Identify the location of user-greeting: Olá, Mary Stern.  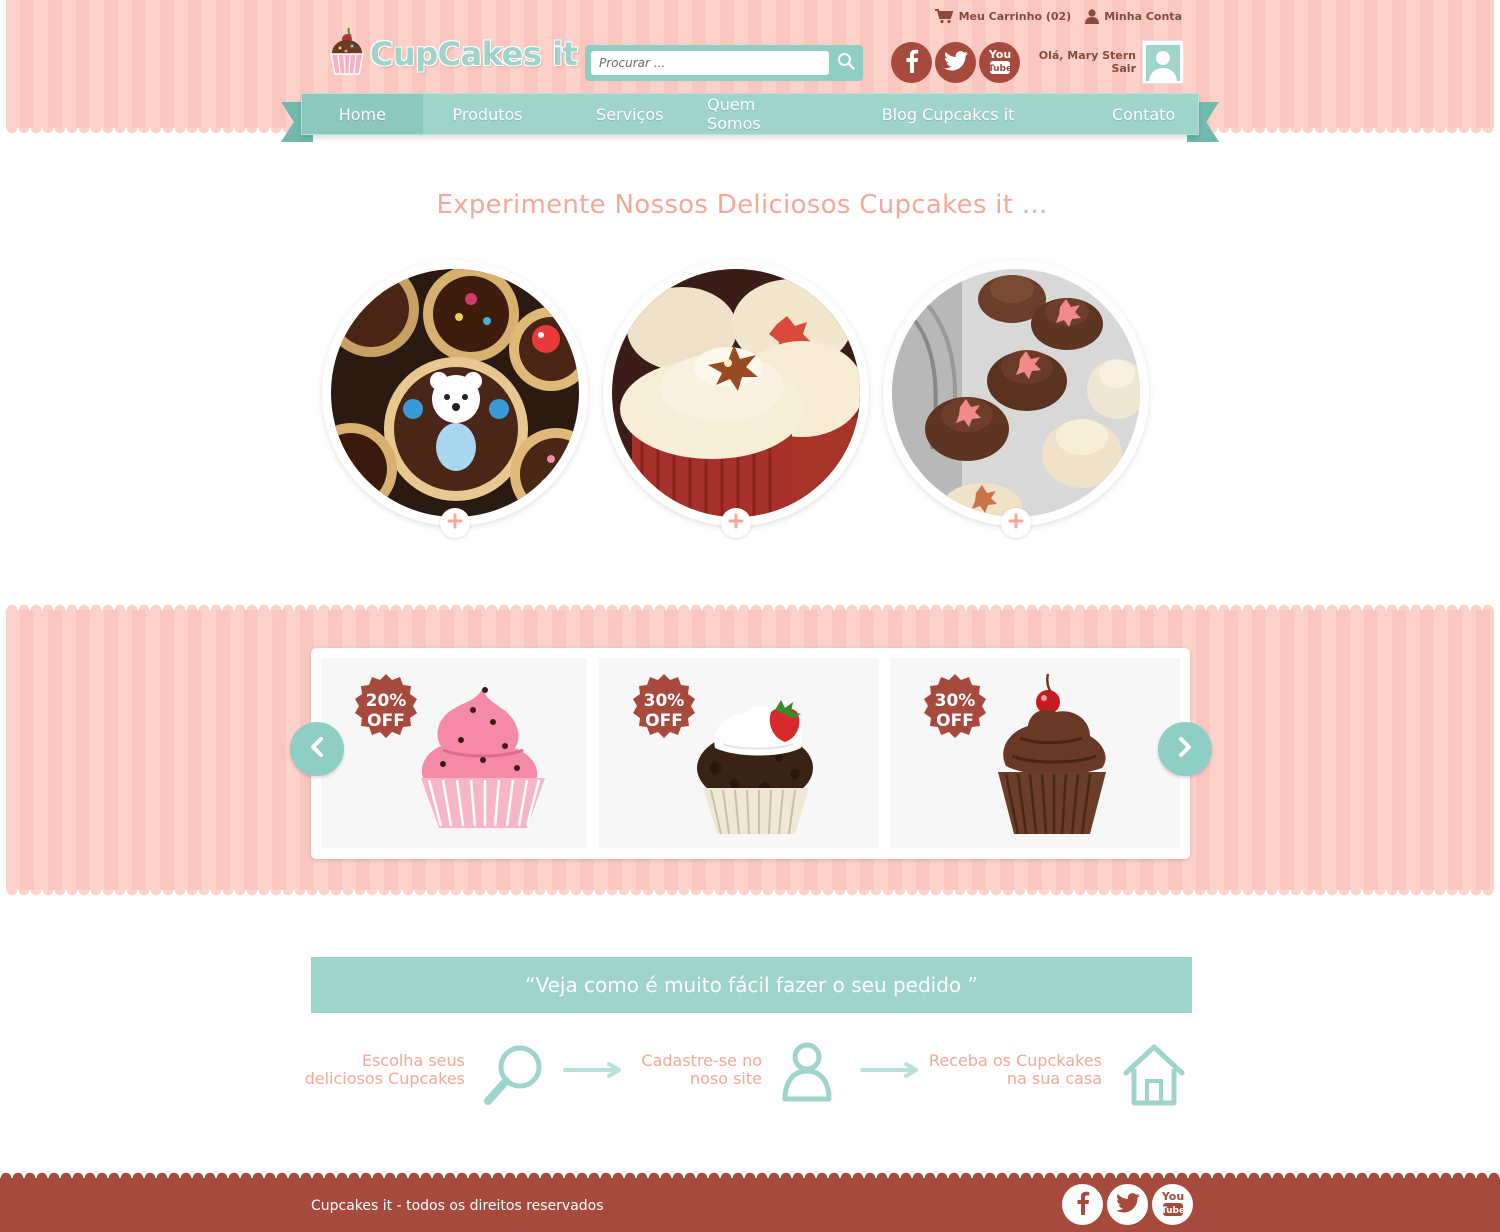
(1087, 55).